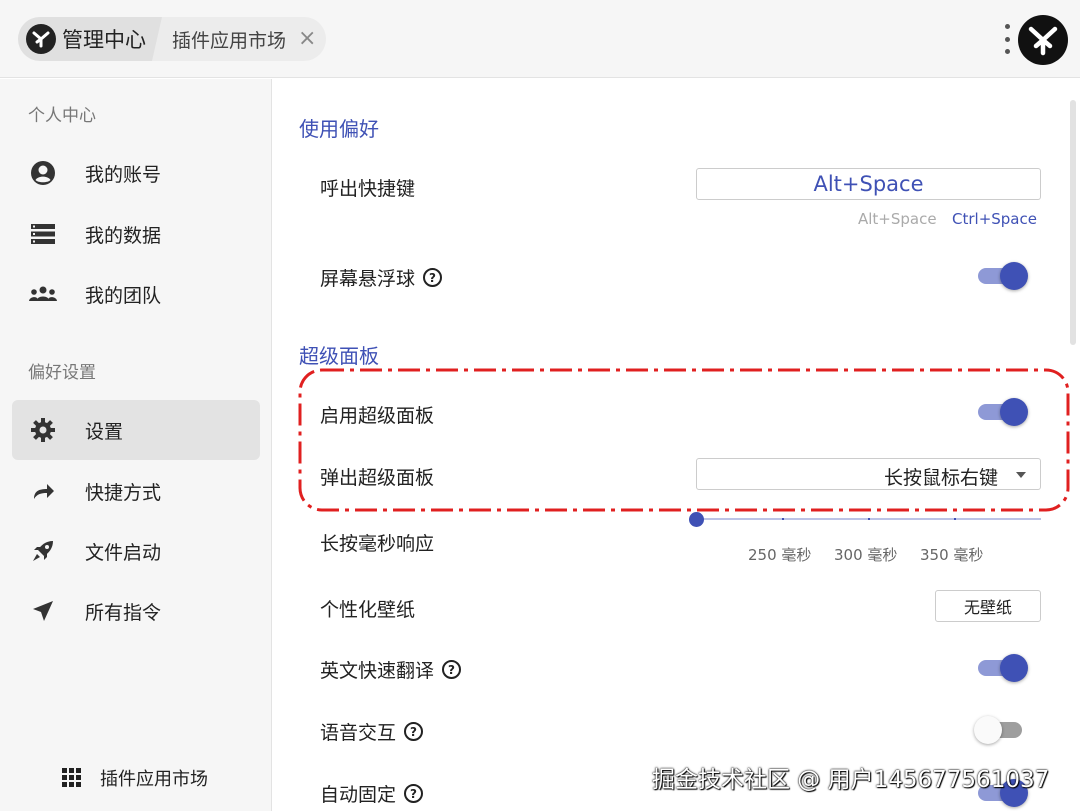 The image size is (1080, 811). Describe the element at coordinates (696, 519) in the screenshot. I see `slider-thumb` at that location.